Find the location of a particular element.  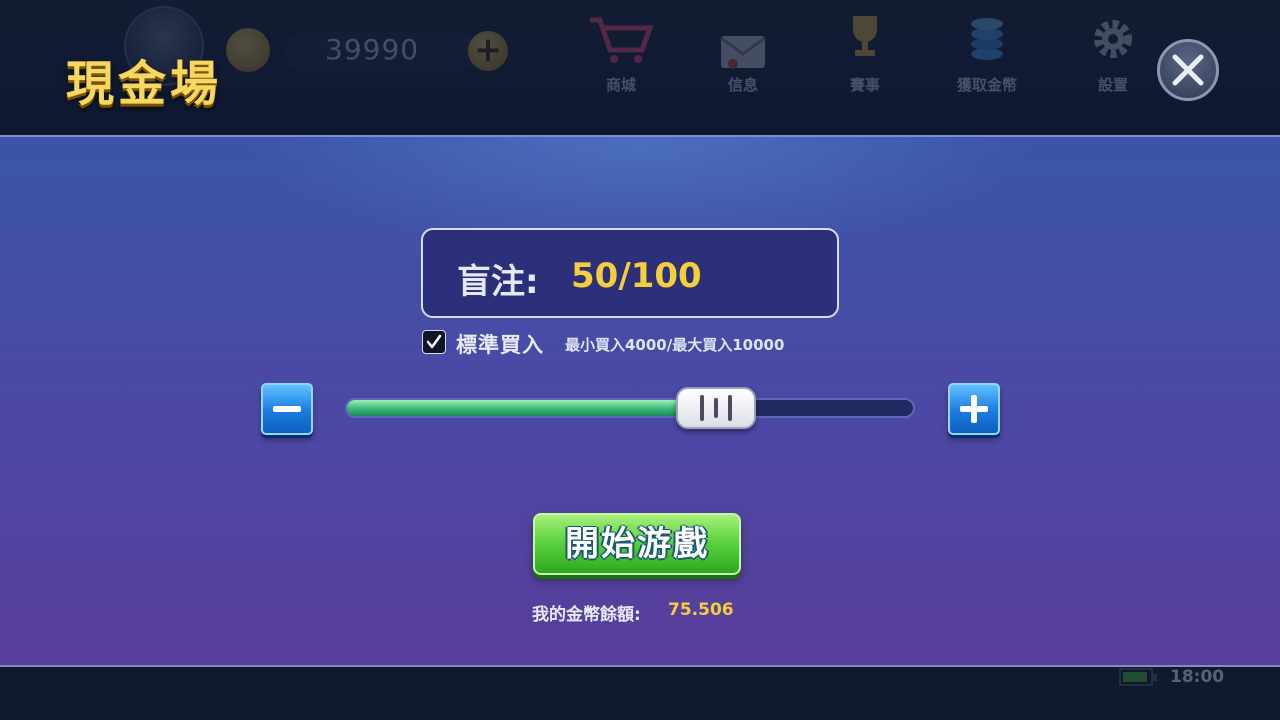

gear-icon is located at coordinates (1113, 39).